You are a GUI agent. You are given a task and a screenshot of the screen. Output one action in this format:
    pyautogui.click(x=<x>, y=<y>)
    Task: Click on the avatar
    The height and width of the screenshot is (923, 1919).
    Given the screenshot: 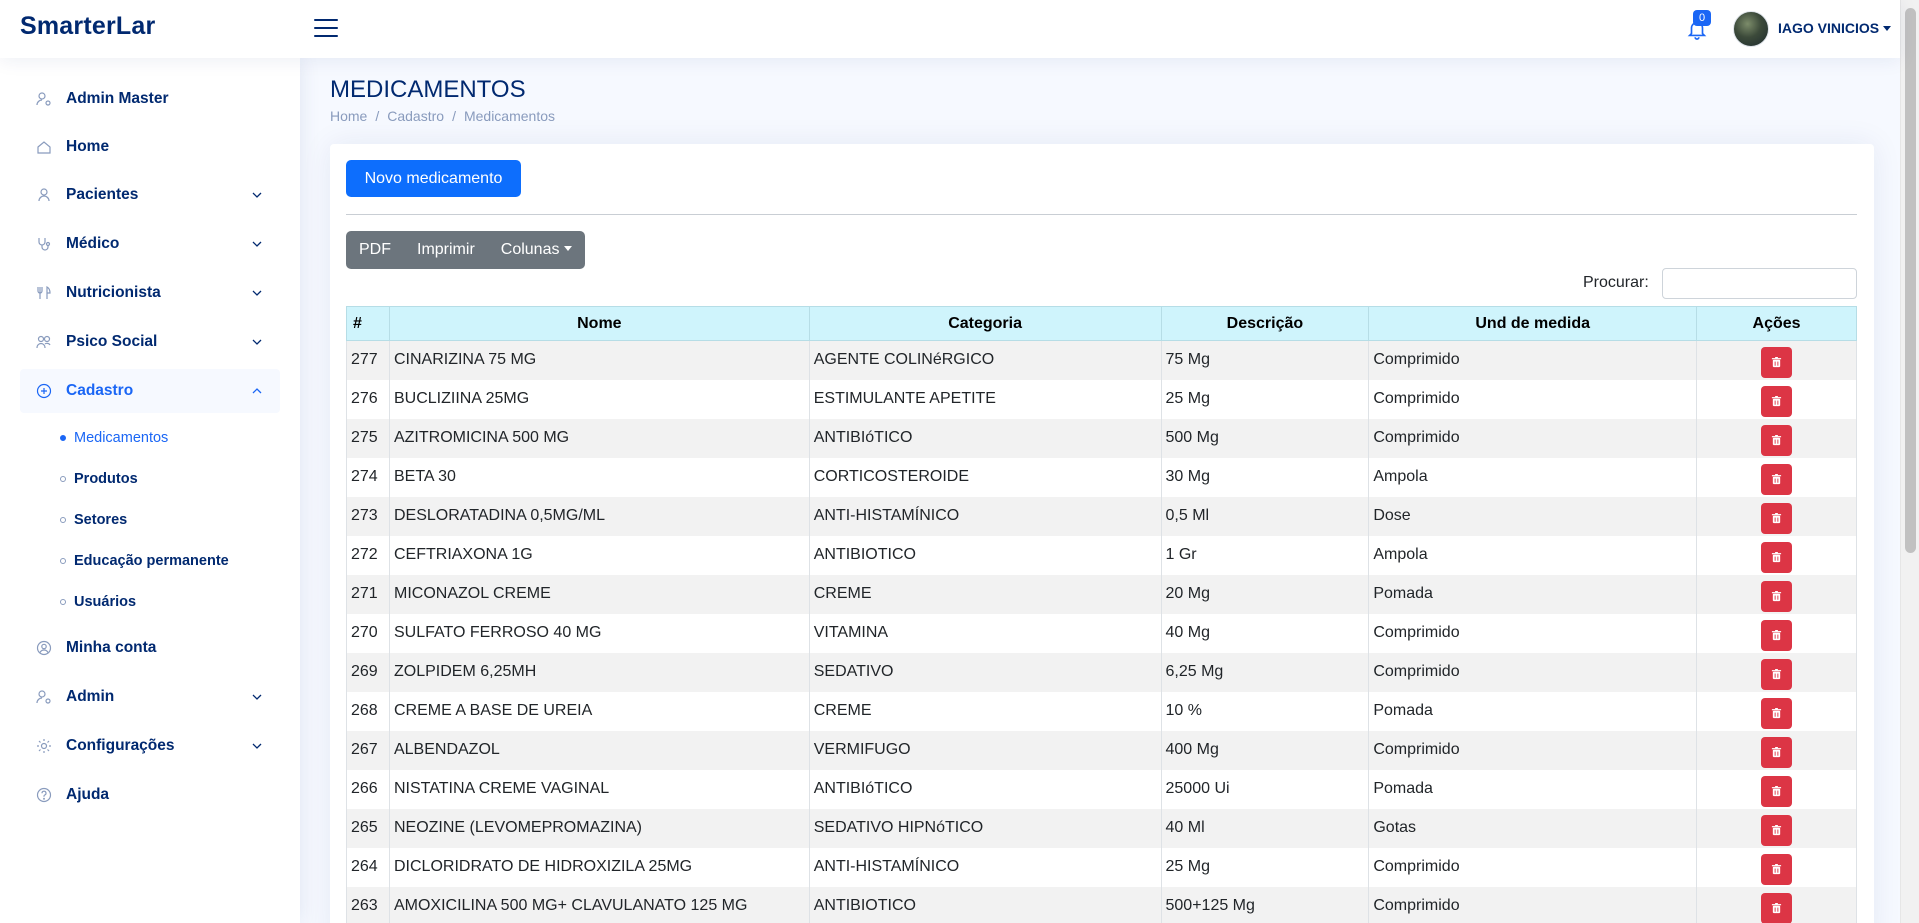 What is the action you would take?
    pyautogui.click(x=1751, y=29)
    